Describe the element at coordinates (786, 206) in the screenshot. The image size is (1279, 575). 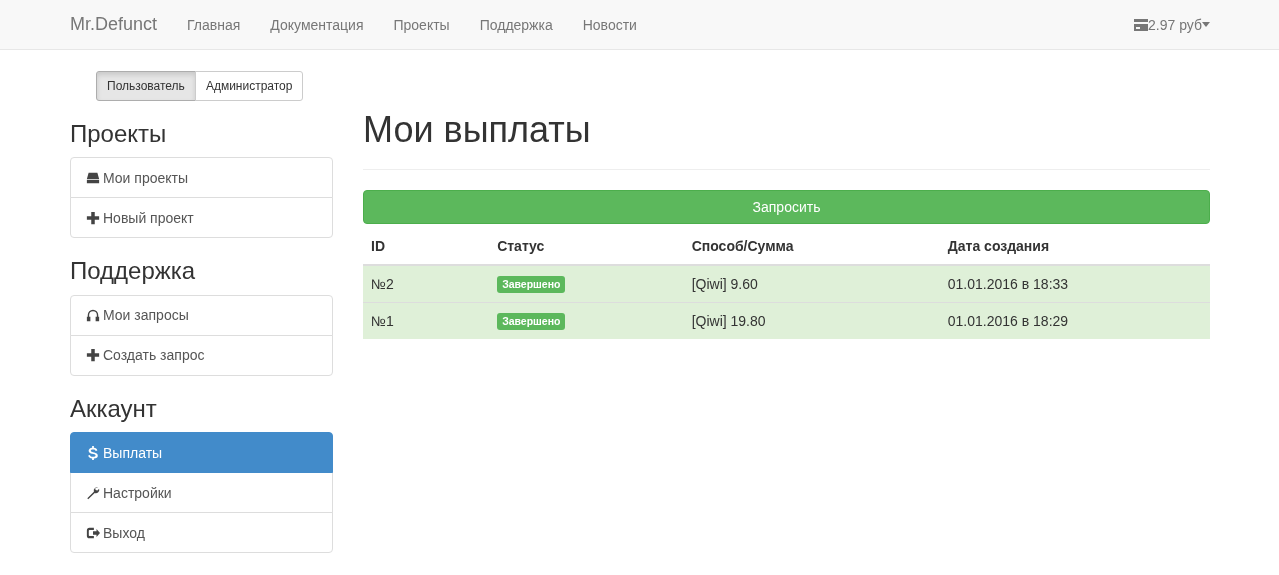
I see `request-button: Запросить` at that location.